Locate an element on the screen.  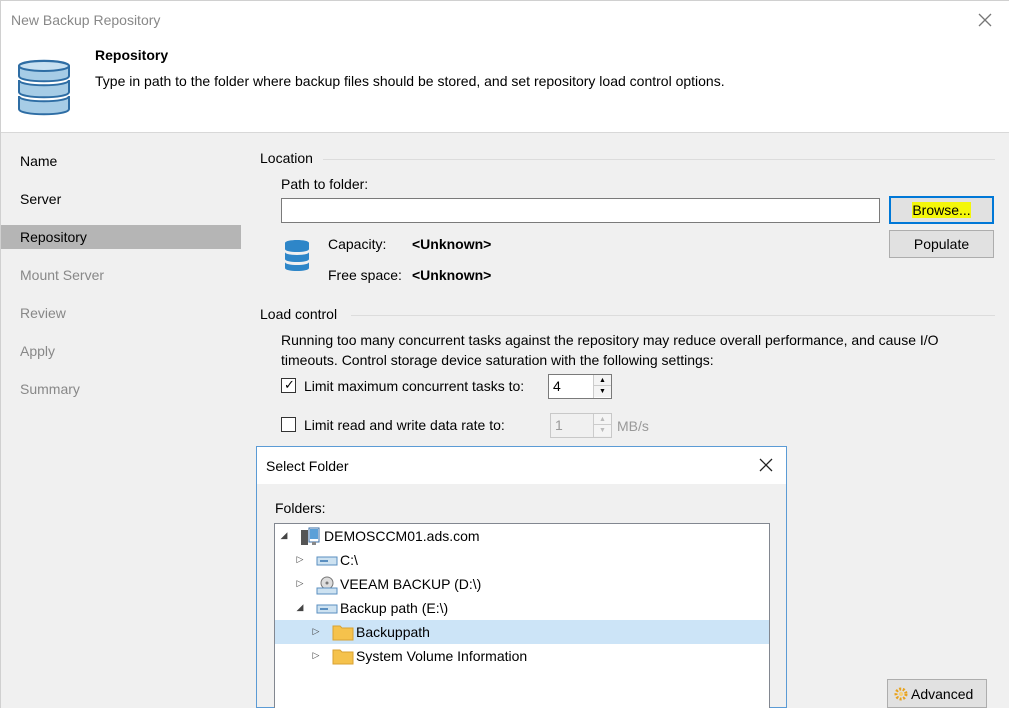
limit-rate-checkbox is located at coordinates (288, 424).